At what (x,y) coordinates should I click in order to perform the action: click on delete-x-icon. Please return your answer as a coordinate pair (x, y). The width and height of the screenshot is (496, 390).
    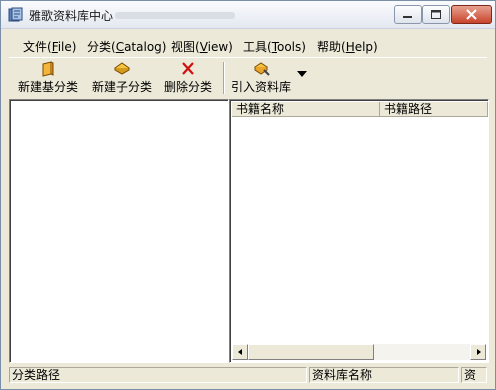
    Looking at the image, I should click on (188, 68).